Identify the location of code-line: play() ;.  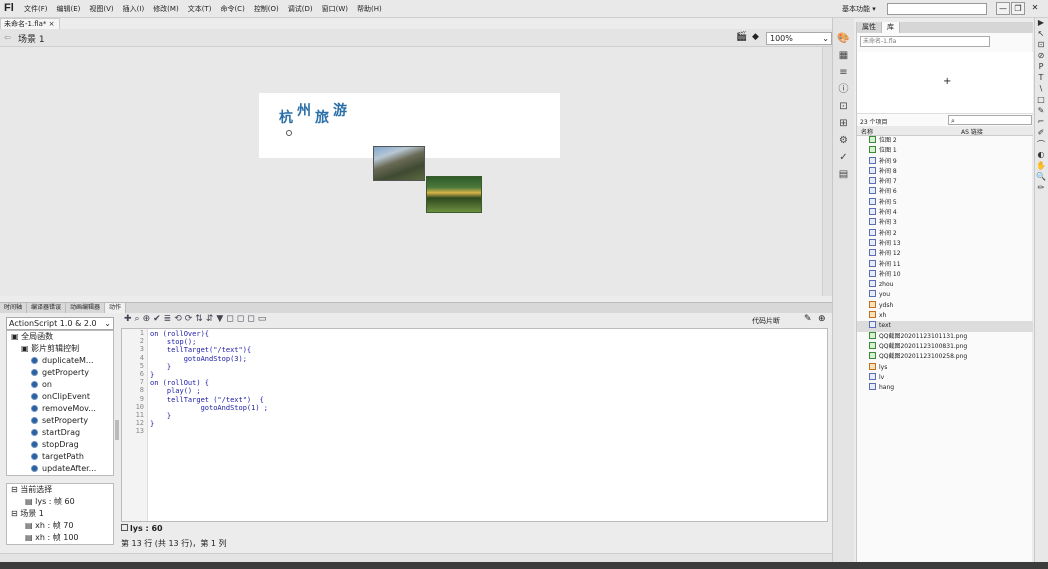
(209, 391).